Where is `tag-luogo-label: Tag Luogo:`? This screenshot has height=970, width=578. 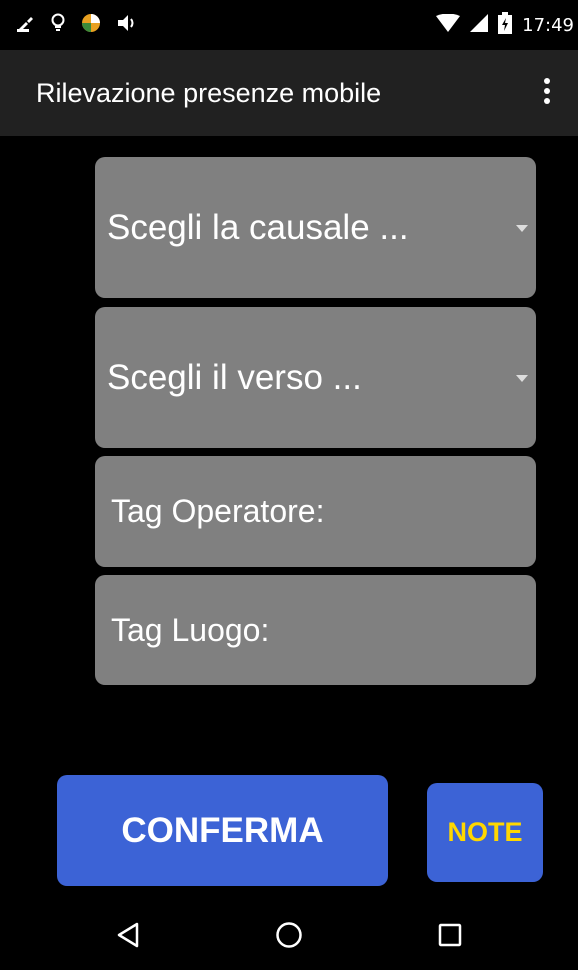
tag-luogo-label: Tag Luogo: is located at coordinates (190, 629).